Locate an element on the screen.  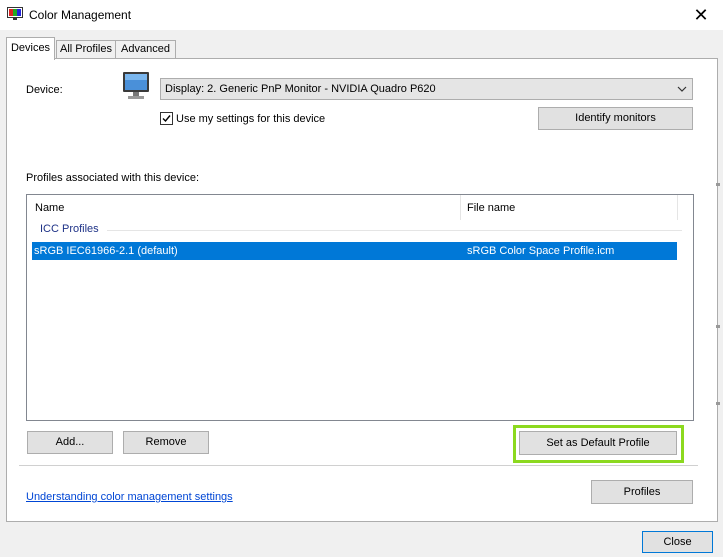
column-header-file-name: File name is located at coordinates (491, 208).